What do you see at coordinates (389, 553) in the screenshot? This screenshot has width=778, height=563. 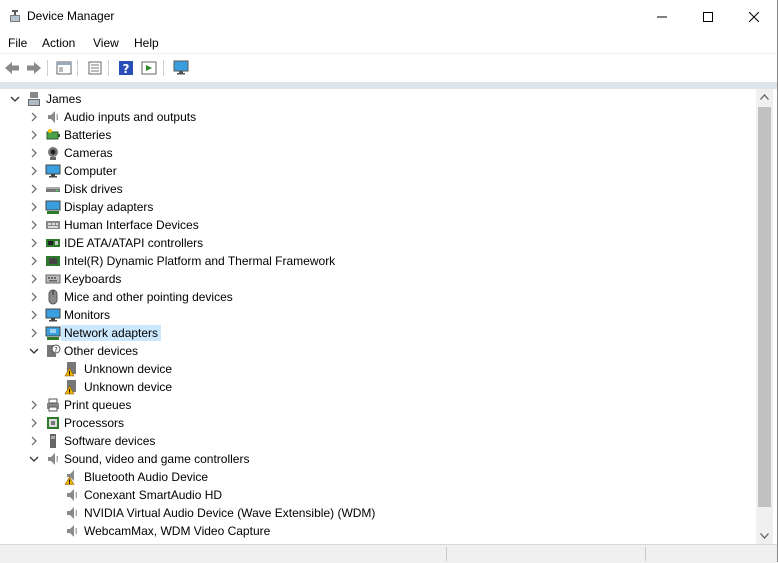 I see `status-bar` at bounding box center [389, 553].